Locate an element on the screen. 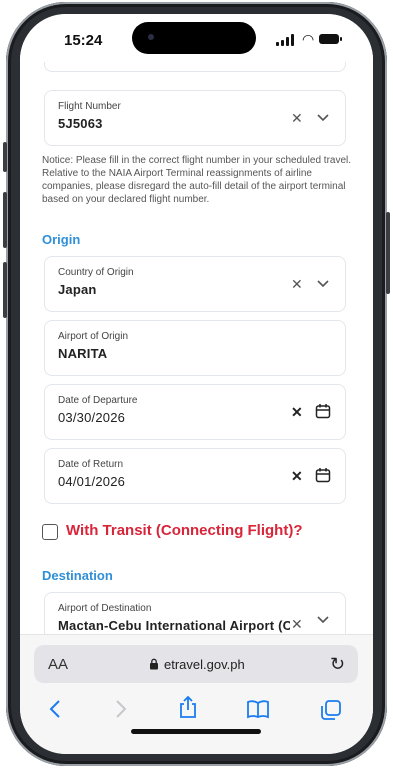 This screenshot has width=393, height=768. airport-of-destination-value: Mactan-Cebu International Airport (CEB) is located at coordinates (174, 625).